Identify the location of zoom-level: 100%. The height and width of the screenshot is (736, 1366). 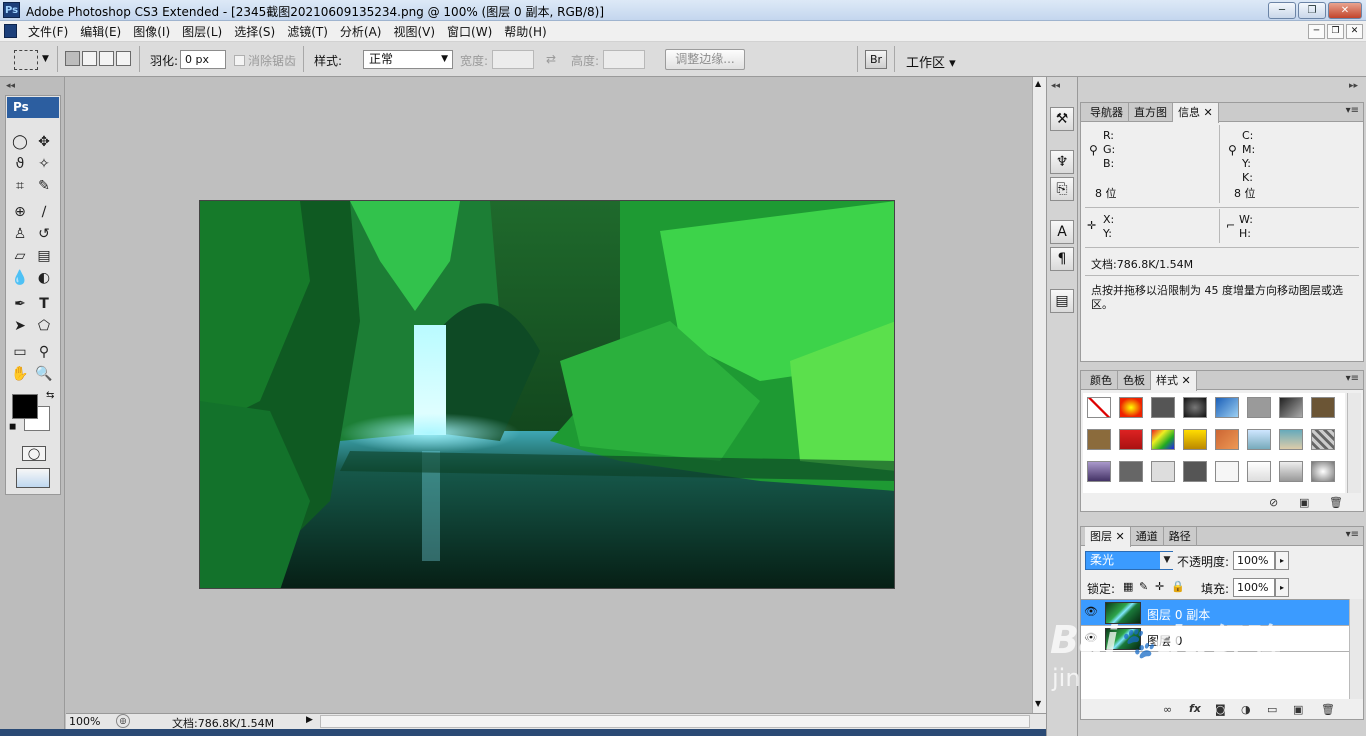
(84, 721).